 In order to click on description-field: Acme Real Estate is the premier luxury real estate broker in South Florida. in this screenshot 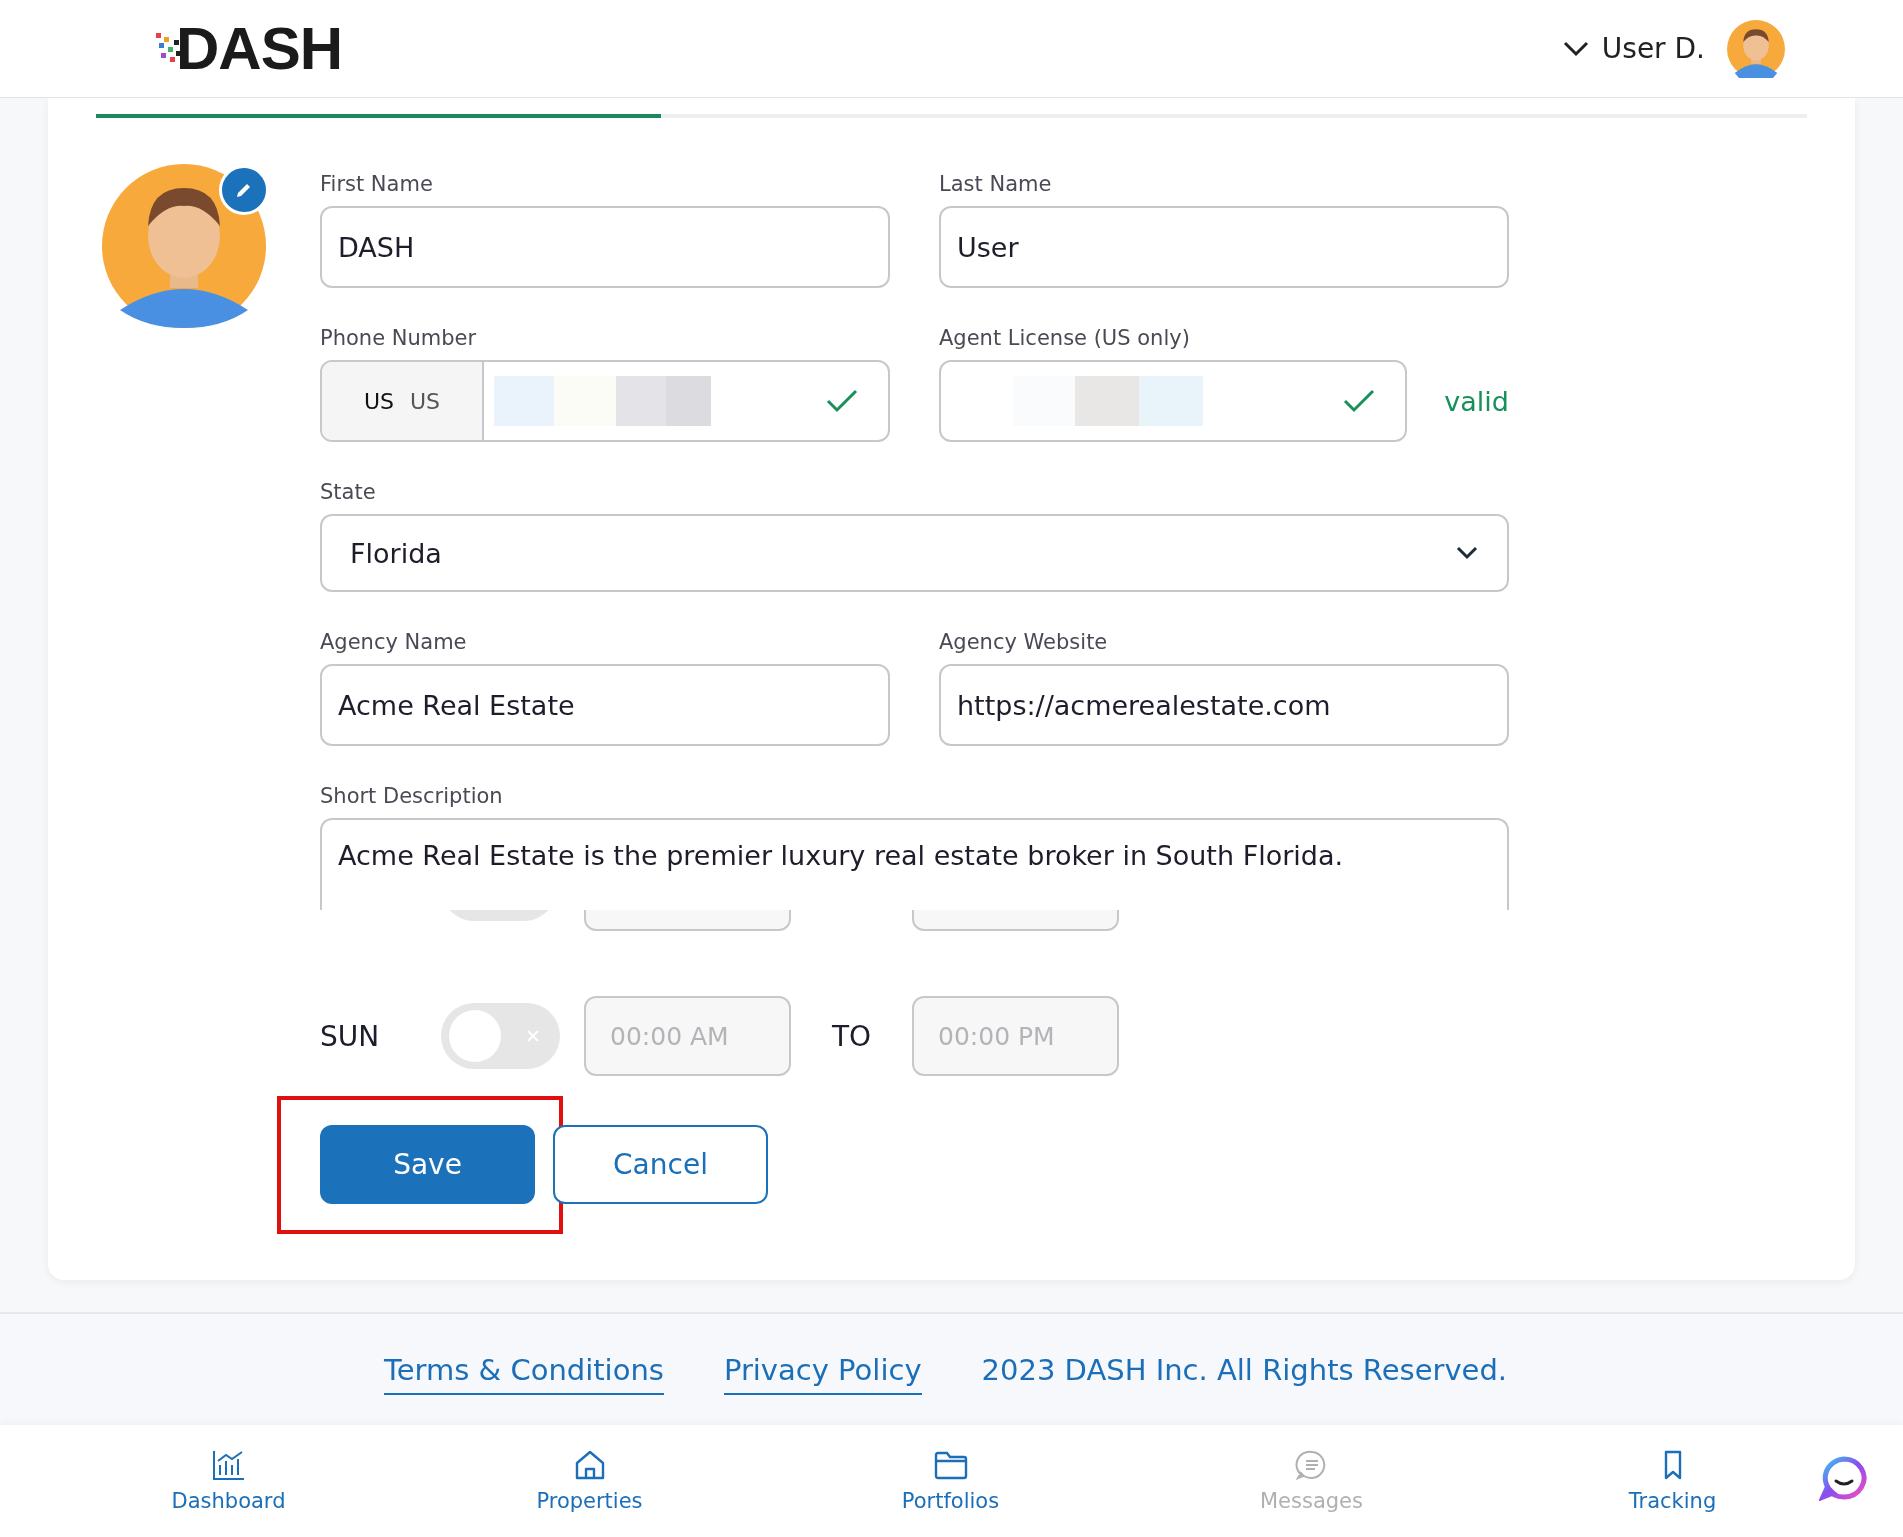, I will do `click(914, 864)`.